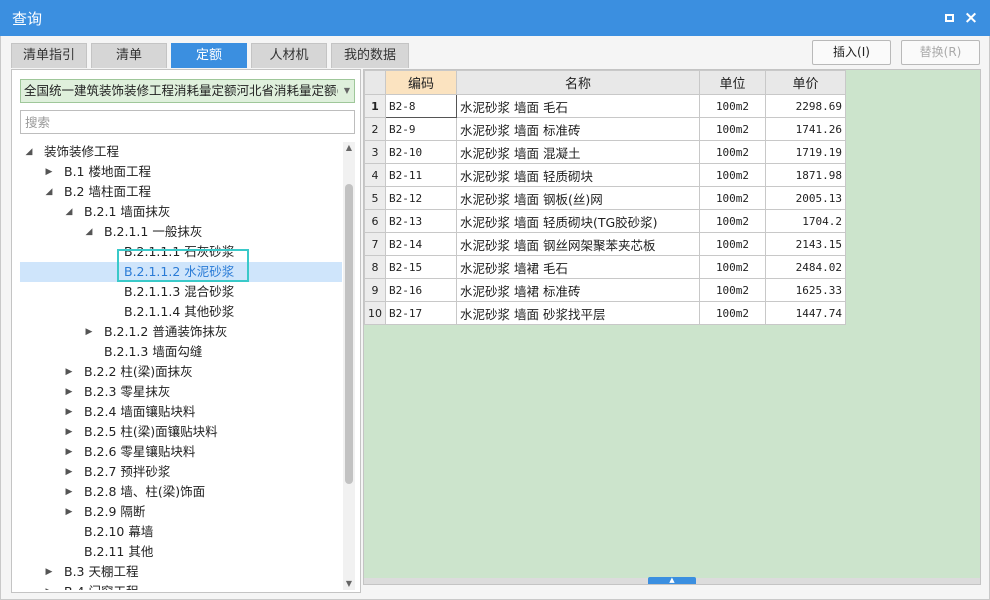  Describe the element at coordinates (349, 584) in the screenshot. I see `scroll-down-icon: ▼` at that location.